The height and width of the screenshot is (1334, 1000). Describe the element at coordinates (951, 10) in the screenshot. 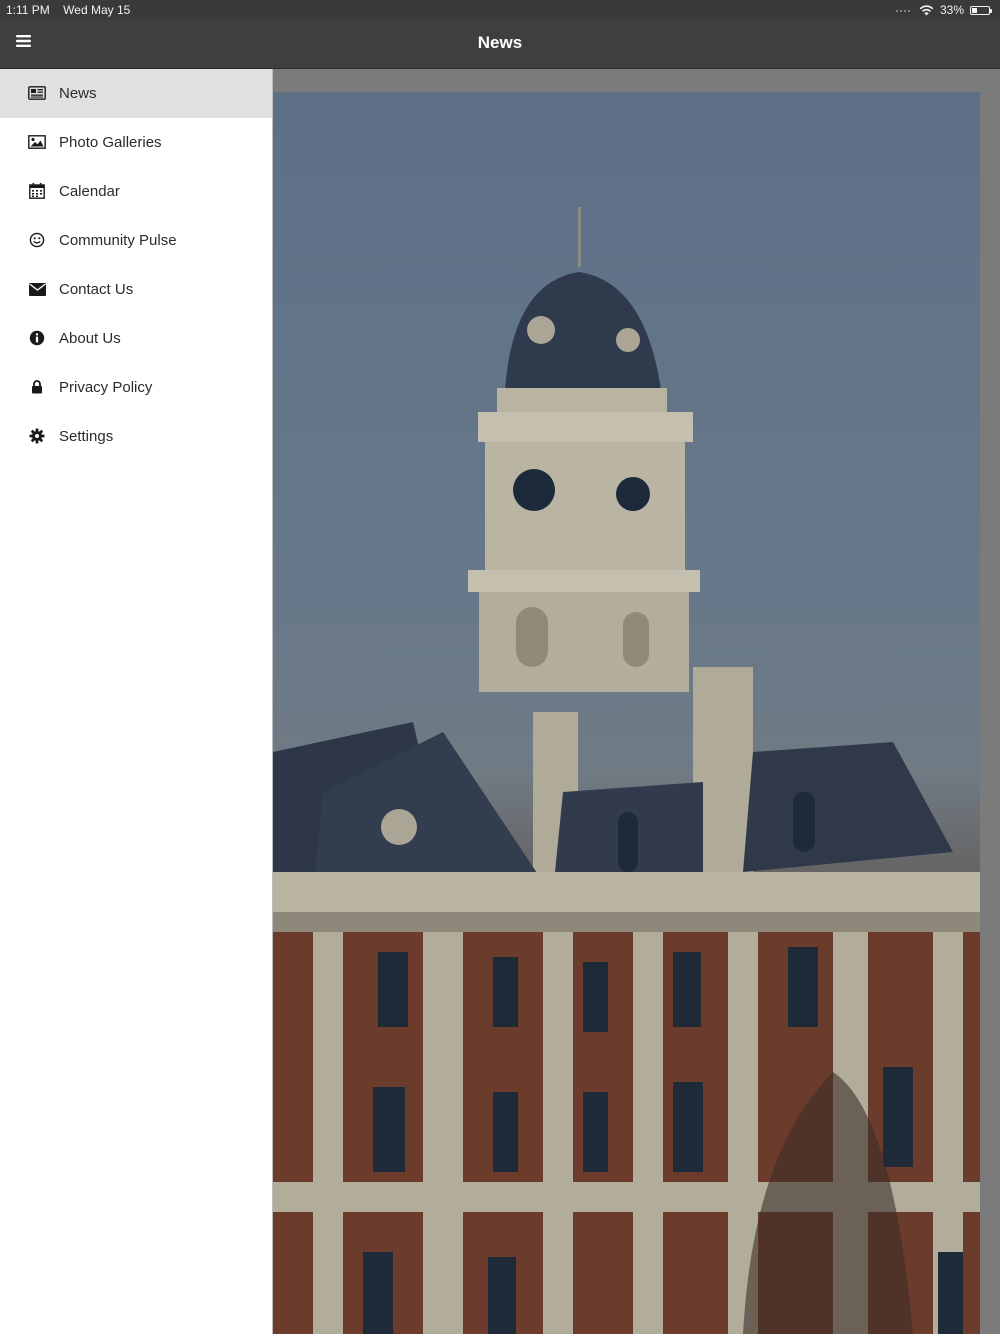

I see `battery-percent: 33%` at that location.